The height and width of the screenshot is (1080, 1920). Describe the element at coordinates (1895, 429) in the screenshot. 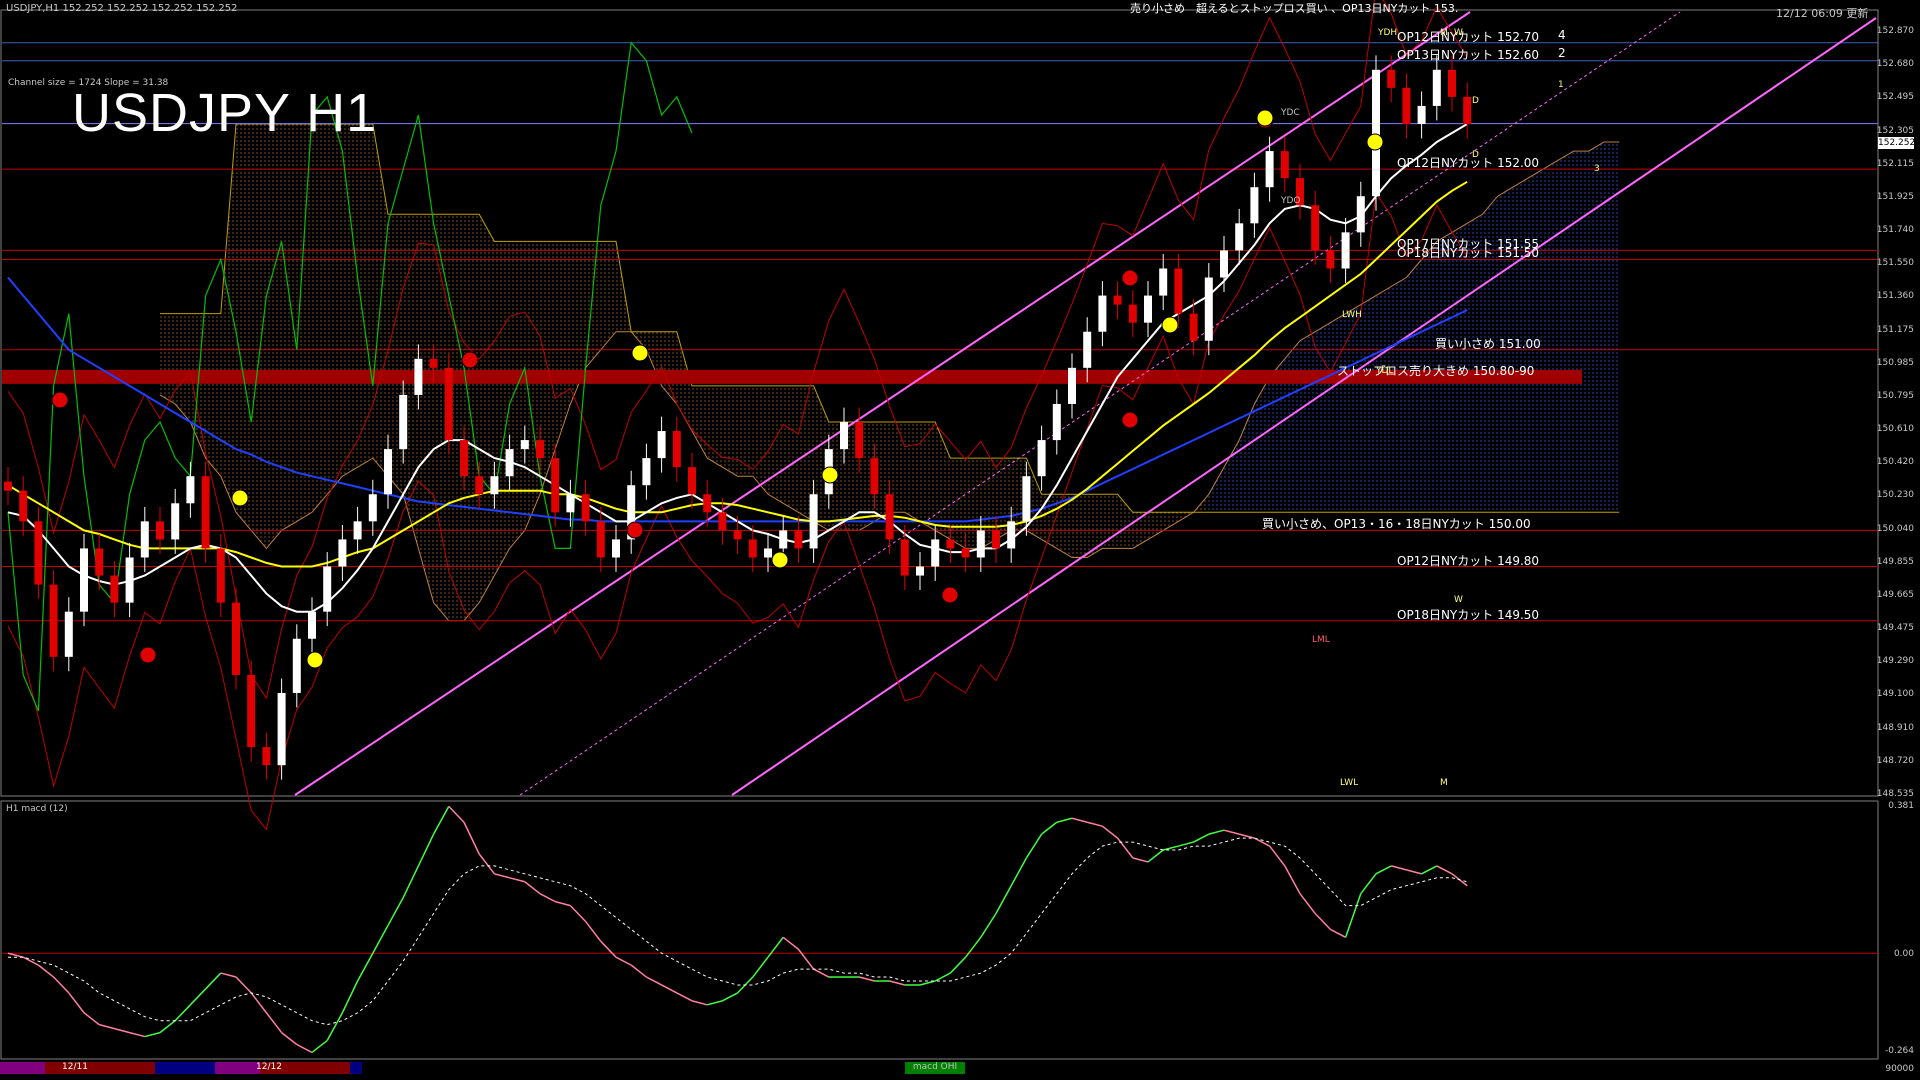

I see `price-tick-label: 150.610` at that location.